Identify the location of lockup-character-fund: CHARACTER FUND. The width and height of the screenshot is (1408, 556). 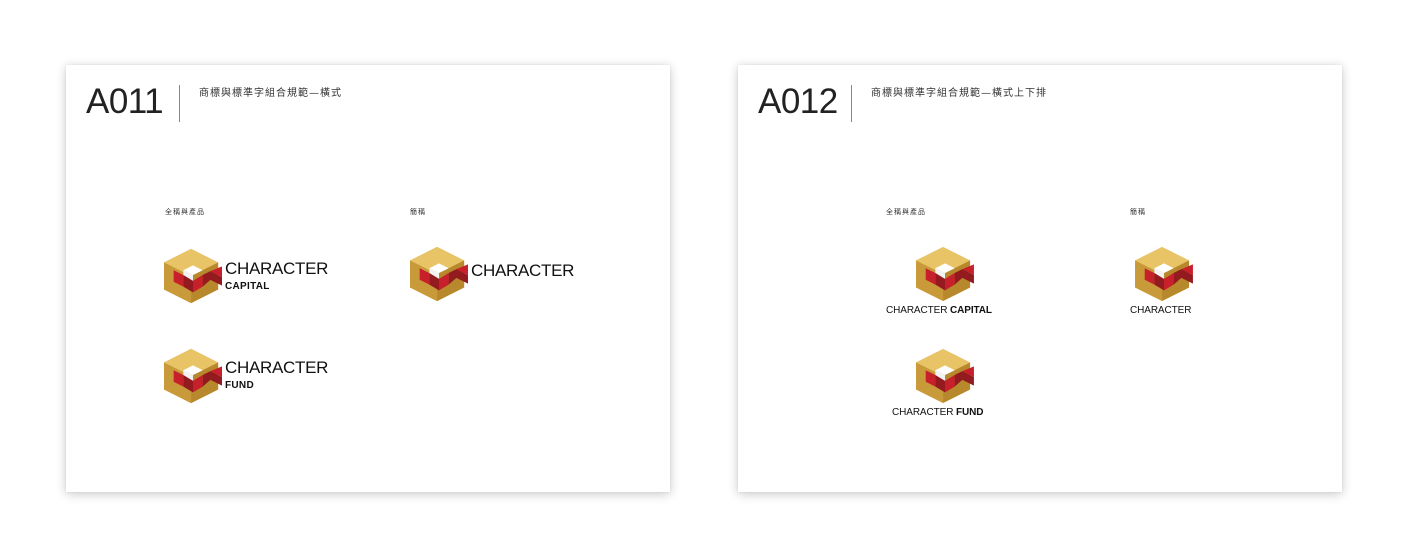
(254, 376).